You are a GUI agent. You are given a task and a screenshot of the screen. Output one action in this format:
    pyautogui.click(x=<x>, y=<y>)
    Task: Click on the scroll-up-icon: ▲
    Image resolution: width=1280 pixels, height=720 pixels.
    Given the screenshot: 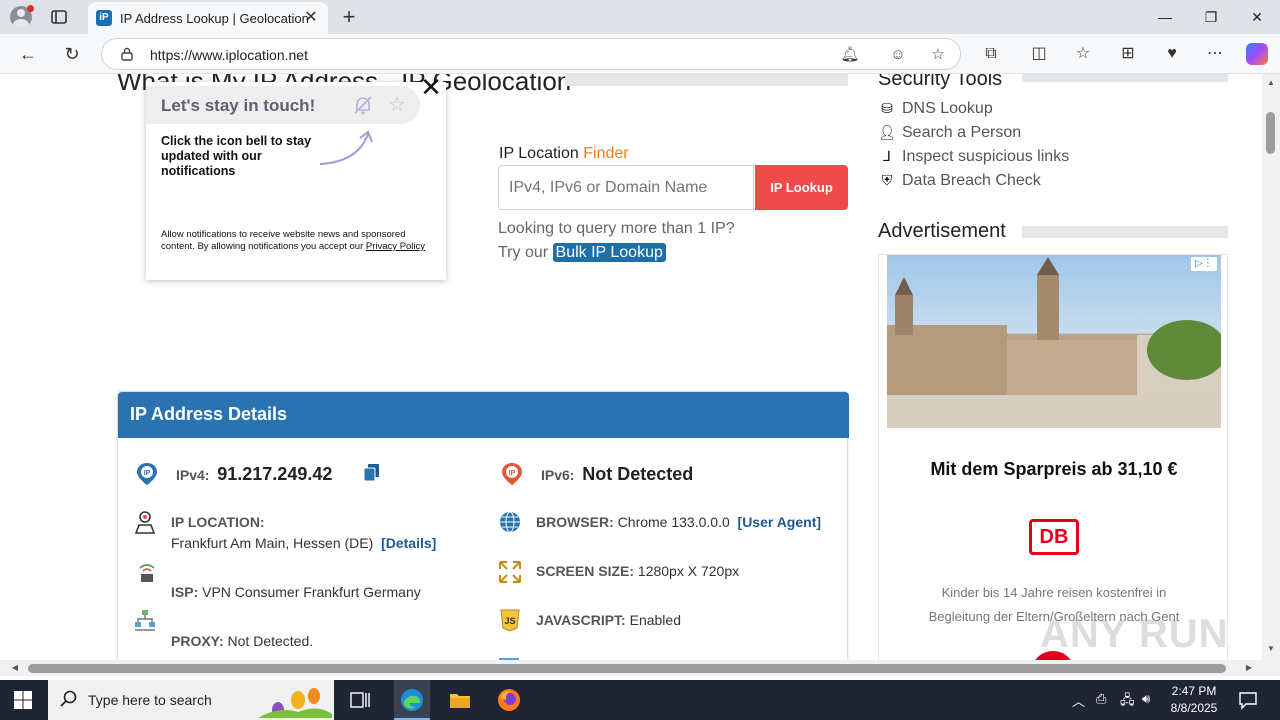 What is the action you would take?
    pyautogui.click(x=1271, y=83)
    